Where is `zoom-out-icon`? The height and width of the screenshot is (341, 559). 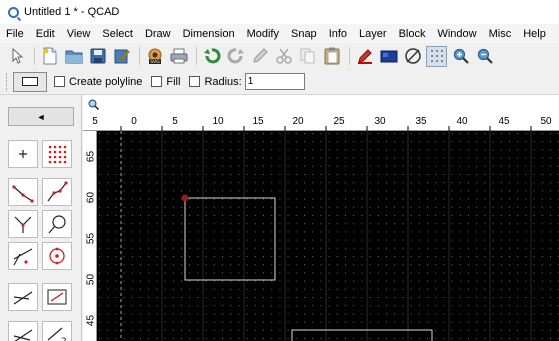 zoom-out-icon is located at coordinates (484, 56).